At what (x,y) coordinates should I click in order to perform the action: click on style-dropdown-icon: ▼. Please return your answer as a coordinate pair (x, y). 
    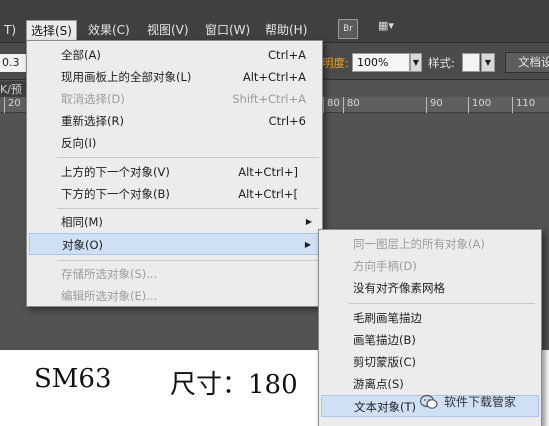
    Looking at the image, I should click on (488, 62).